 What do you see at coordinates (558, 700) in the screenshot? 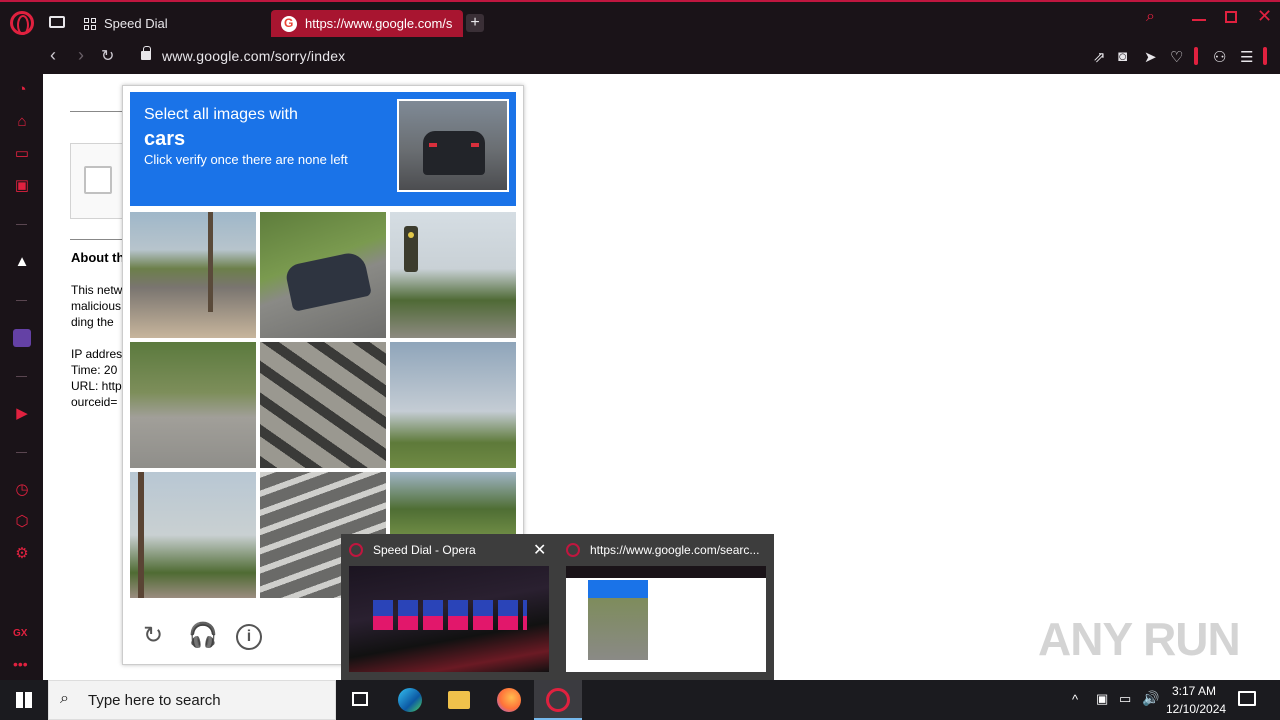
I see `opera-taskbar-icon` at bounding box center [558, 700].